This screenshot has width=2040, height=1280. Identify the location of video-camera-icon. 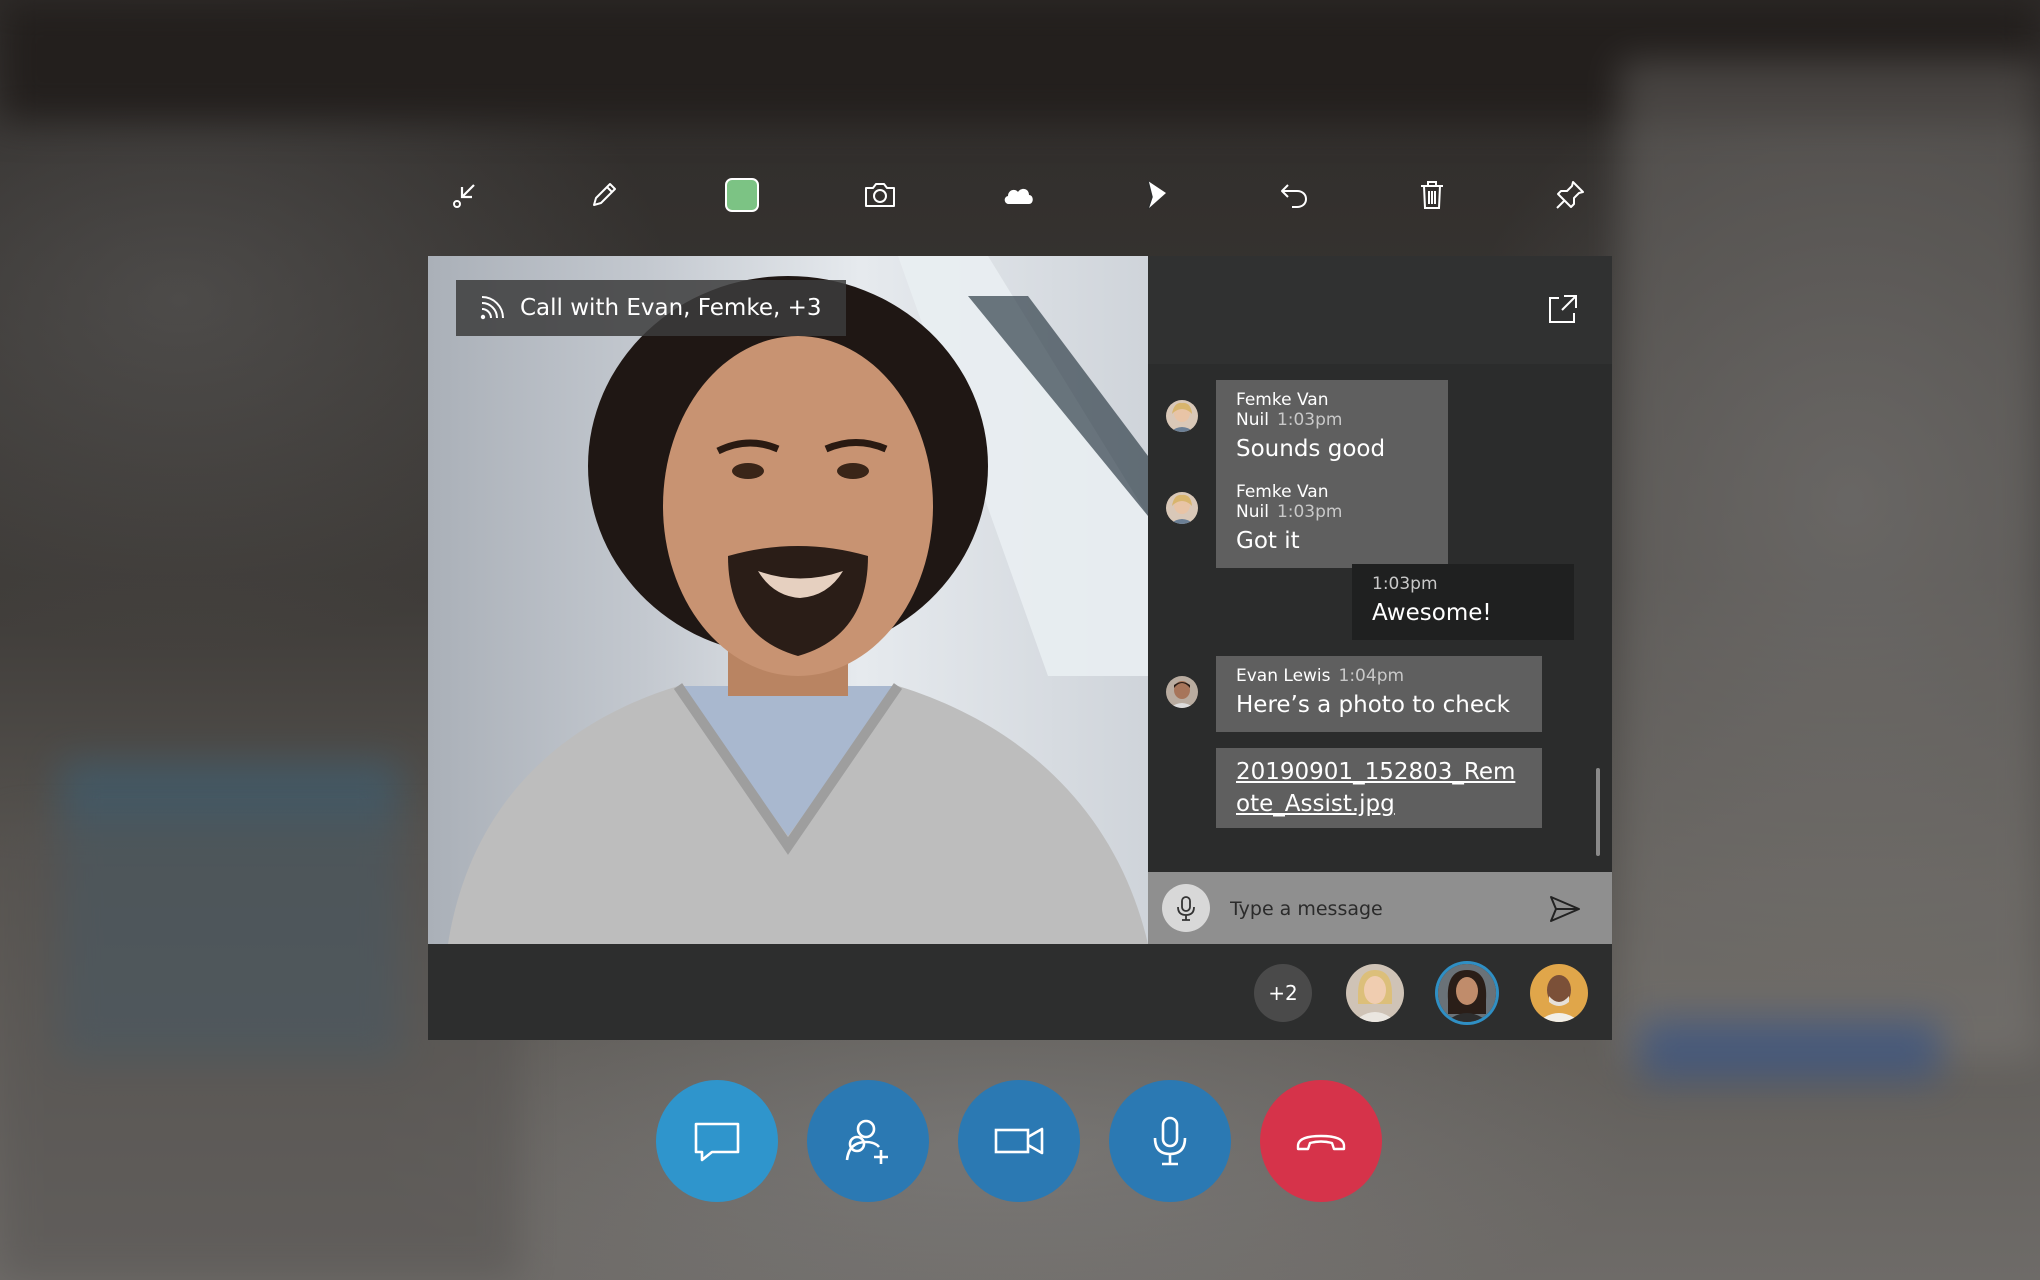
(1019, 1141).